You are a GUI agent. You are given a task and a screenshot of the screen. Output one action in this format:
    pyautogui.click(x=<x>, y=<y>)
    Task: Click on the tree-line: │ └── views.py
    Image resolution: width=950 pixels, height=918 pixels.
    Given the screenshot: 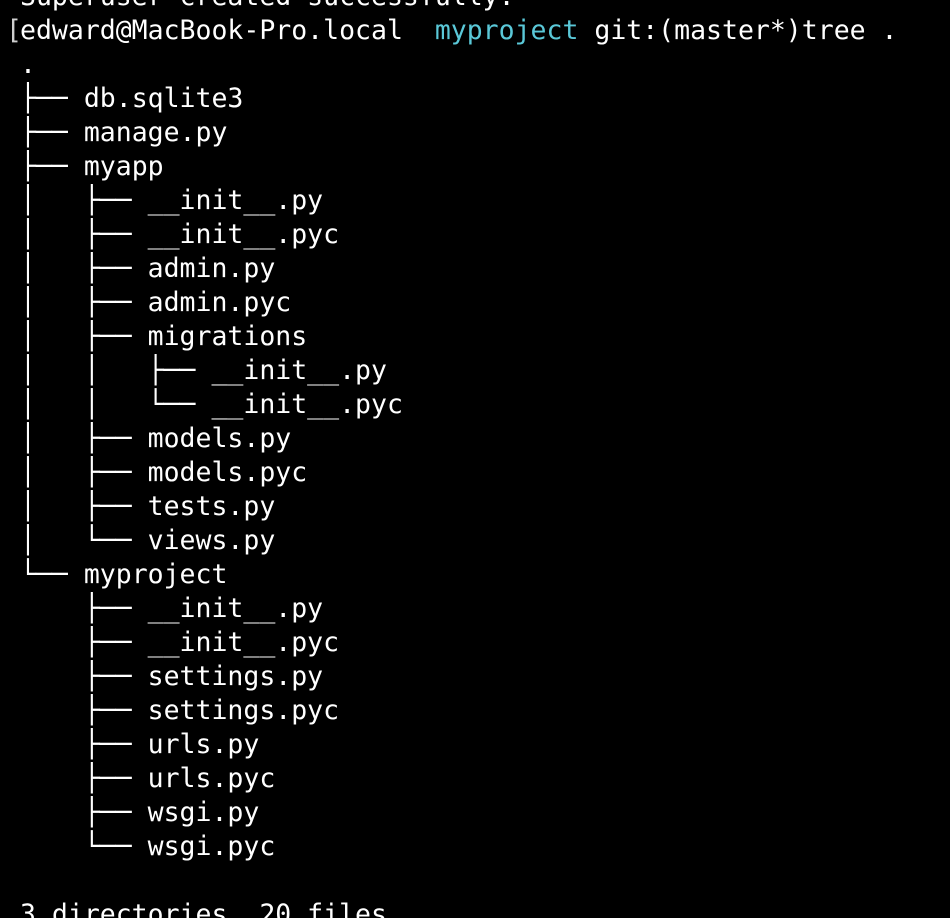 What is the action you would take?
    pyautogui.click(x=485, y=541)
    